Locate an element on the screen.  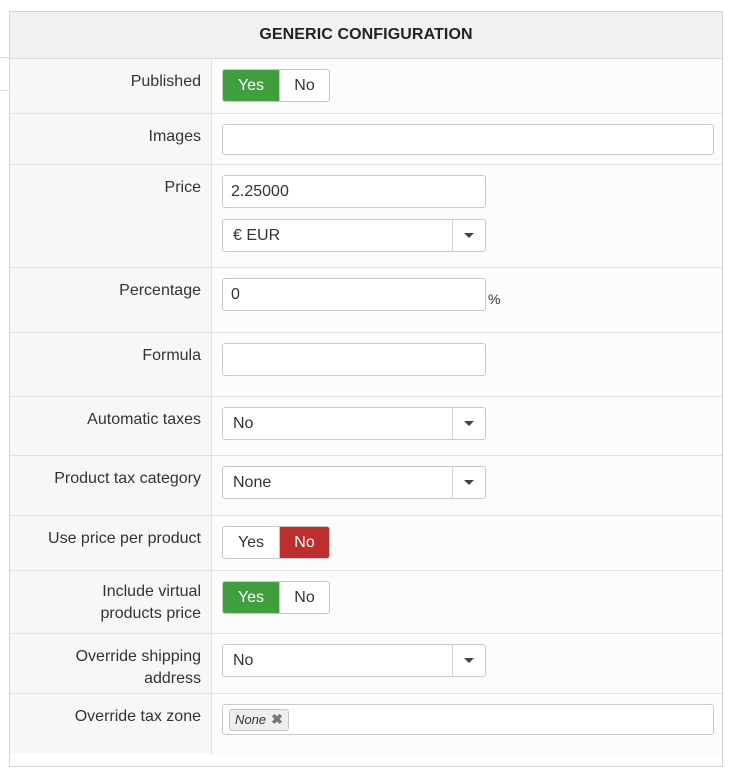
include-virtual-toggle: Yes No is located at coordinates (276, 597).